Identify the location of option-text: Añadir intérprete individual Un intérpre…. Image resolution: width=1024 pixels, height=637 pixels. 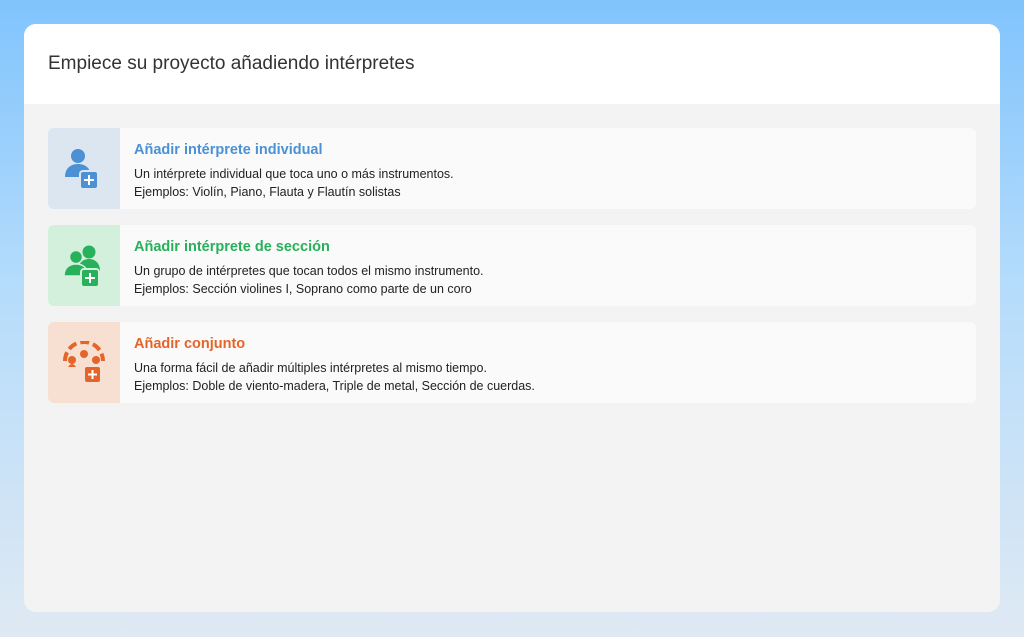
(287, 168).